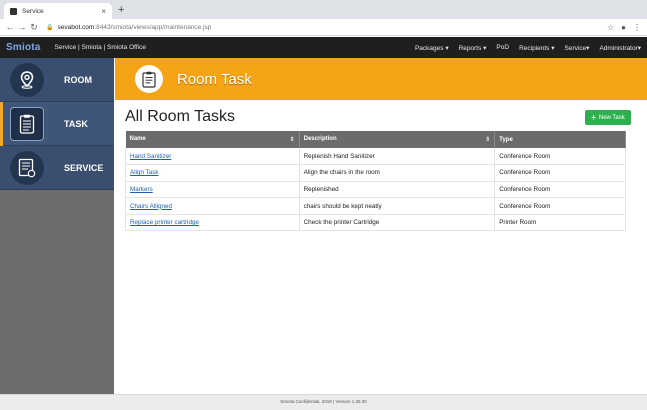 The image size is (647, 410). What do you see at coordinates (323, 9) in the screenshot?
I see `browser-tab-bar: Service × +` at bounding box center [323, 9].